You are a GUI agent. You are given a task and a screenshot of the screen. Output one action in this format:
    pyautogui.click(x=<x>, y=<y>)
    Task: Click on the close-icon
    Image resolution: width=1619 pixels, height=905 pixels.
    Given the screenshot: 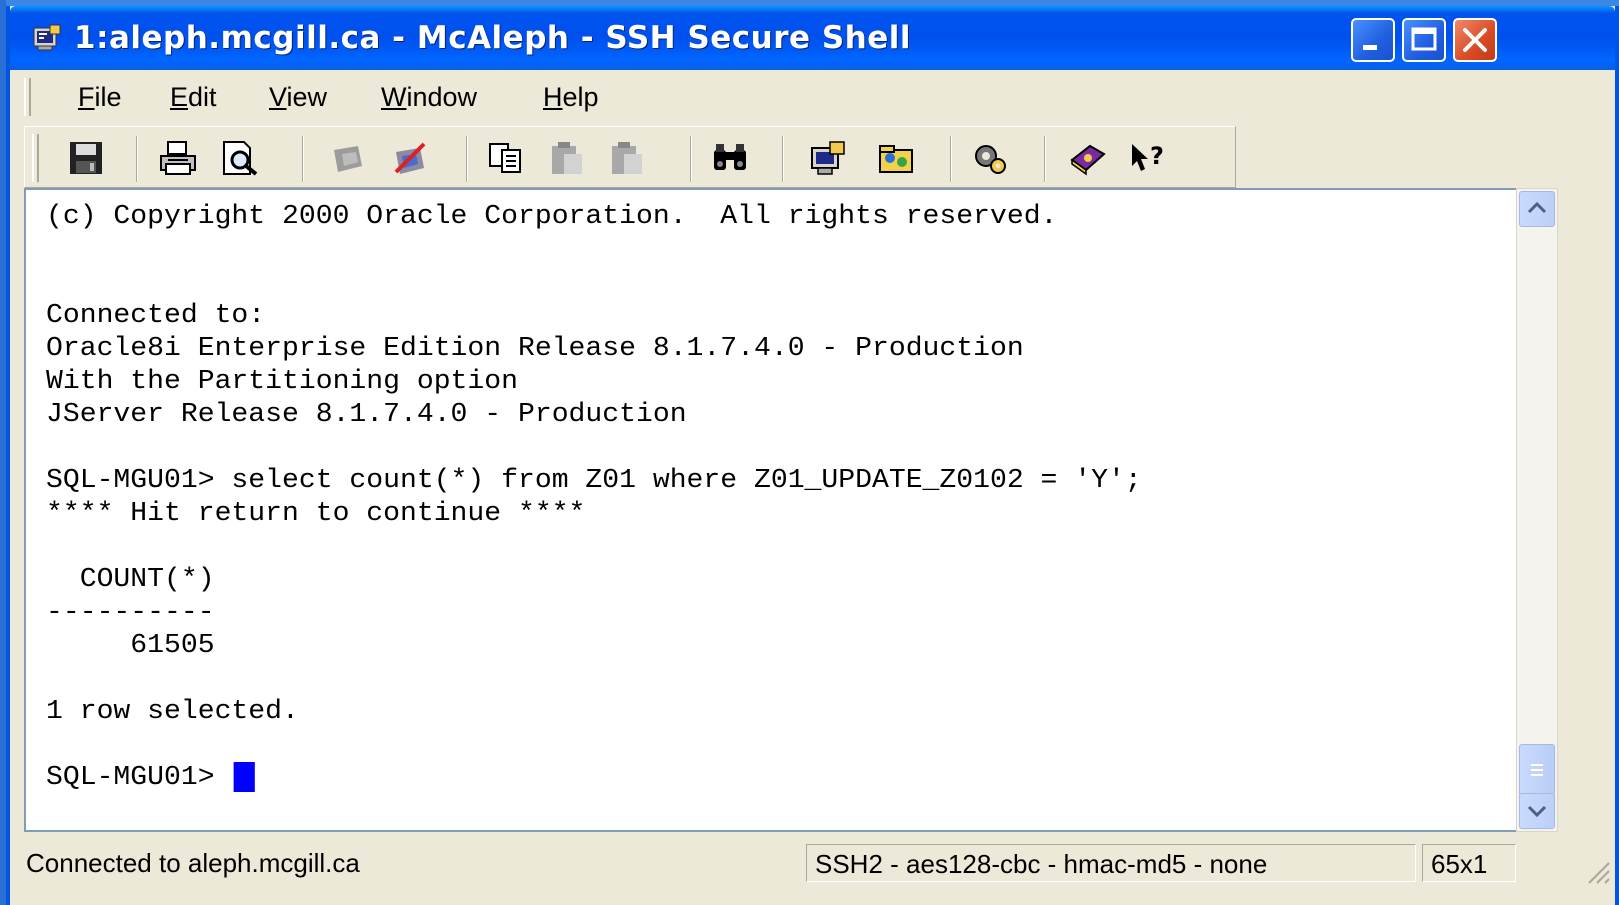 What is the action you would take?
    pyautogui.click(x=1475, y=40)
    